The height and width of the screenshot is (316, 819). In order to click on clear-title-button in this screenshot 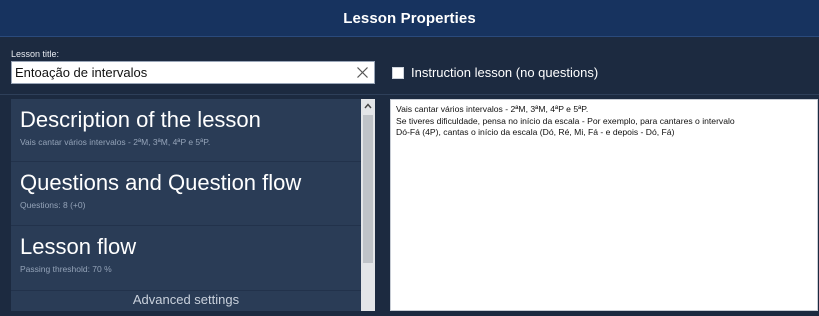, I will do `click(362, 72)`.